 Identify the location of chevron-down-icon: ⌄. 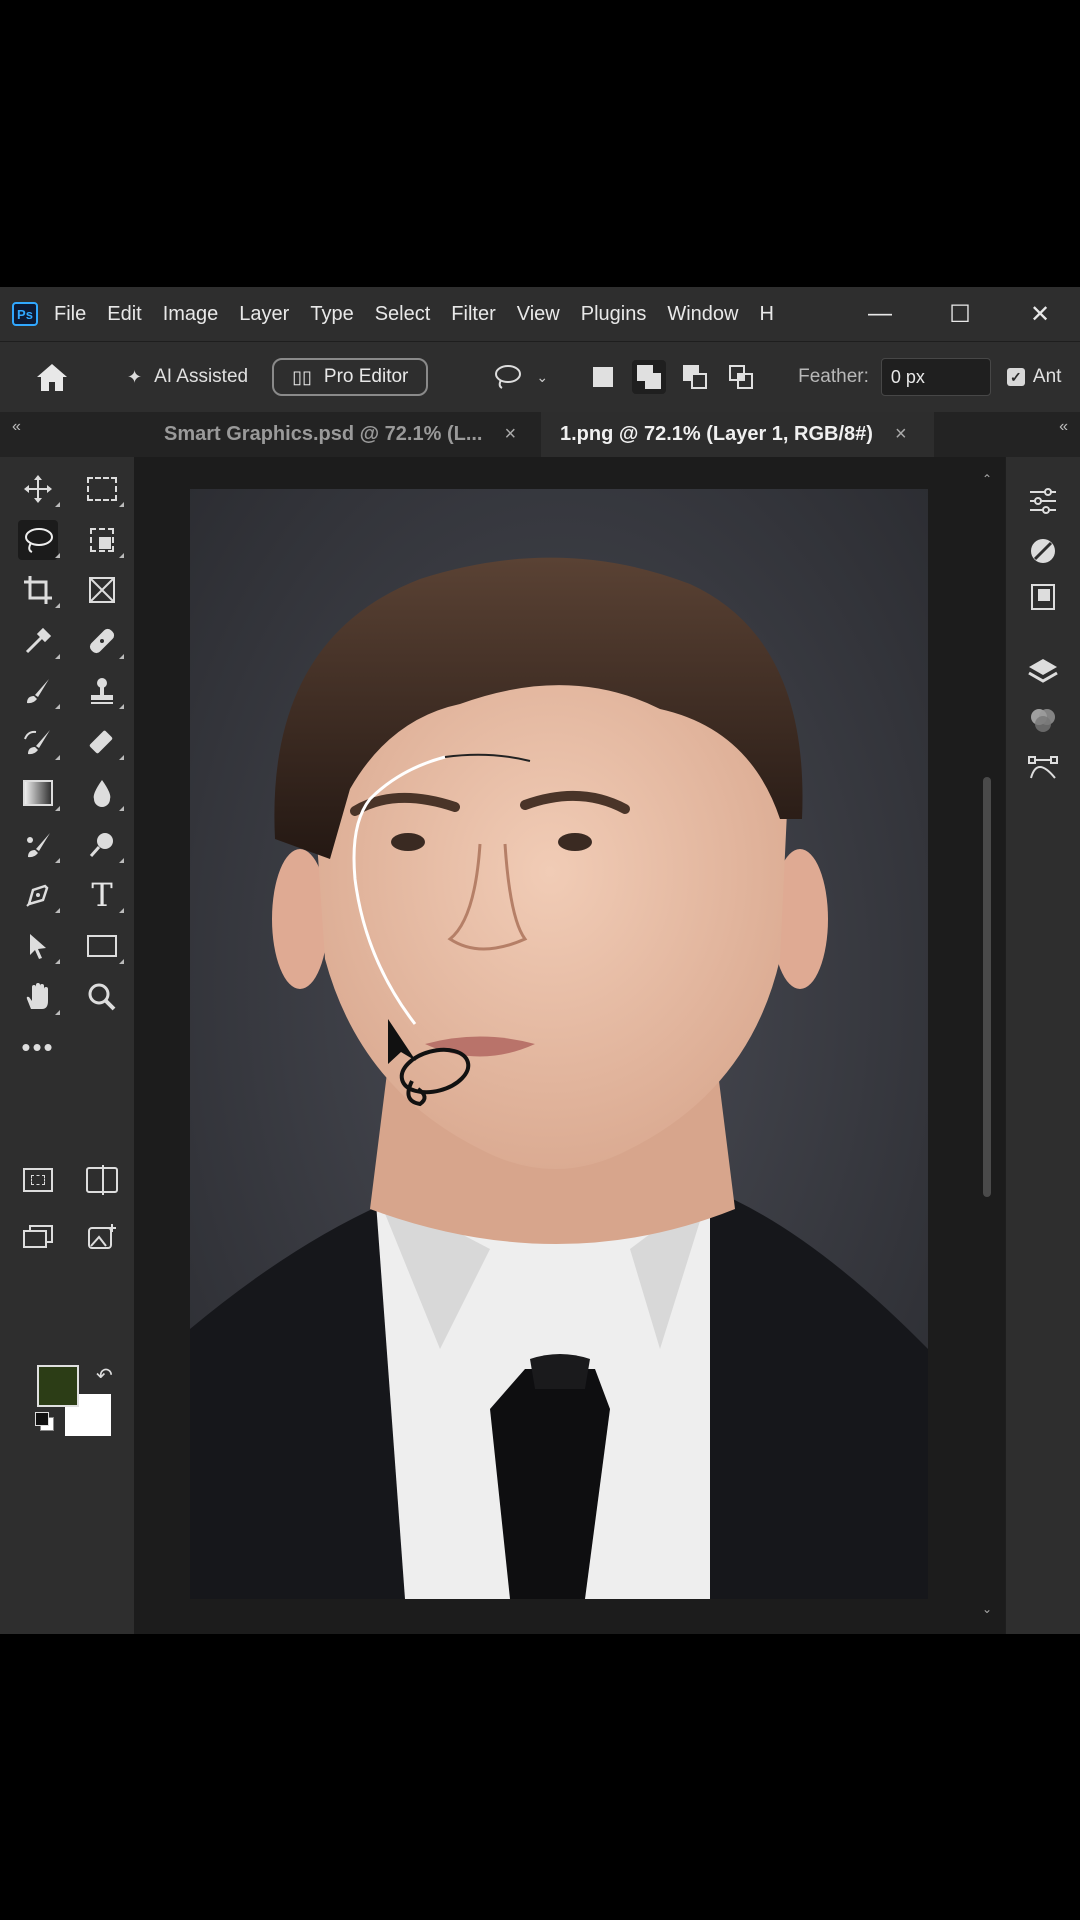
(542, 376).